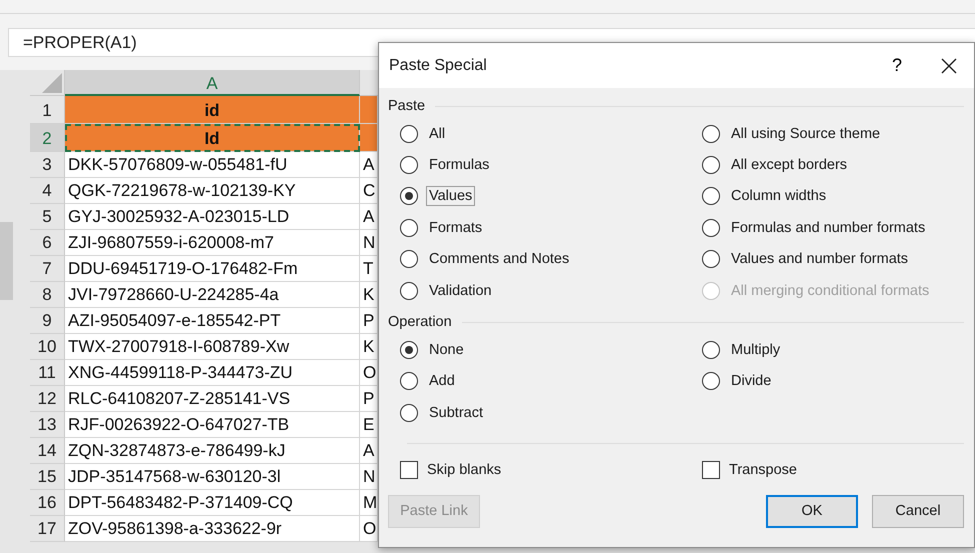 This screenshot has height=553, width=975. Describe the element at coordinates (551, 259) in the screenshot. I see `radio-option: Comments and Notes` at that location.